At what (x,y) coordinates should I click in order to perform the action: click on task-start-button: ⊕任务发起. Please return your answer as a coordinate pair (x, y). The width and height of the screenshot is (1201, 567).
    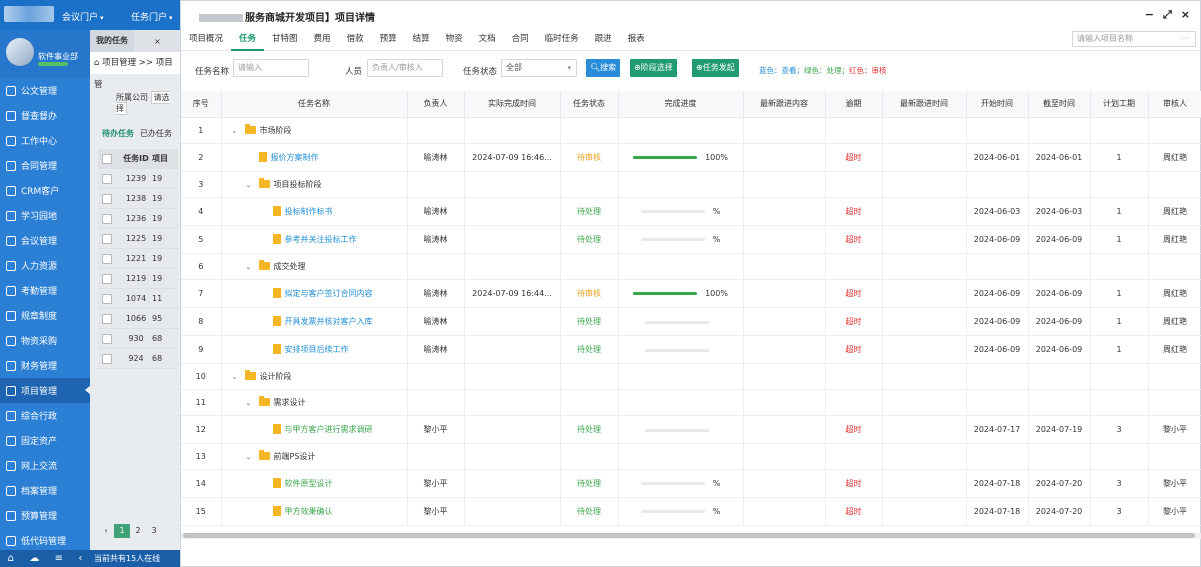
    Looking at the image, I should click on (715, 68).